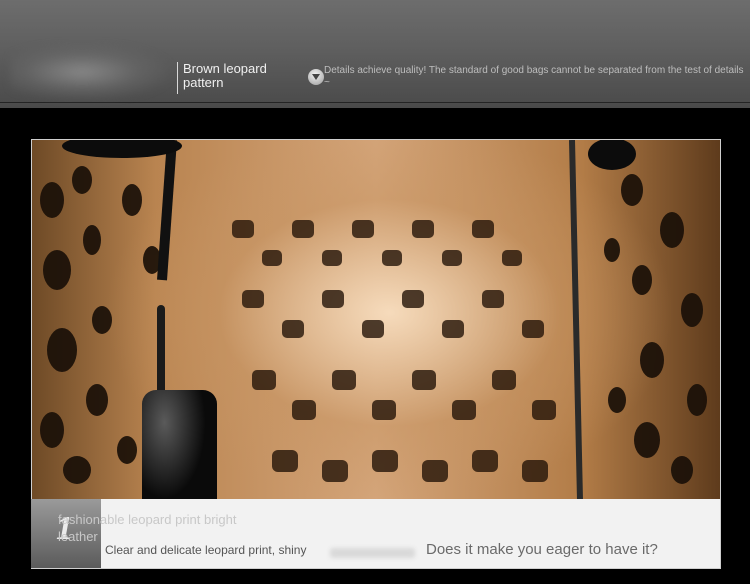 This screenshot has width=750, height=584. Describe the element at coordinates (372, 553) in the screenshot. I see `blurred-text` at that location.